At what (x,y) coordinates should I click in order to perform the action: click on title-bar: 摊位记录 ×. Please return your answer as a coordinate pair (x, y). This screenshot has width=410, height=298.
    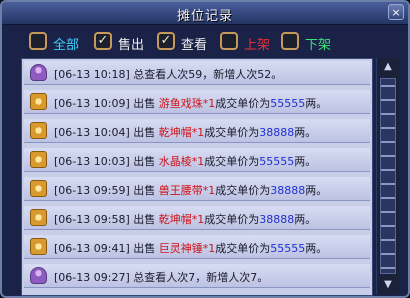
    Looking at the image, I should click on (205, 13).